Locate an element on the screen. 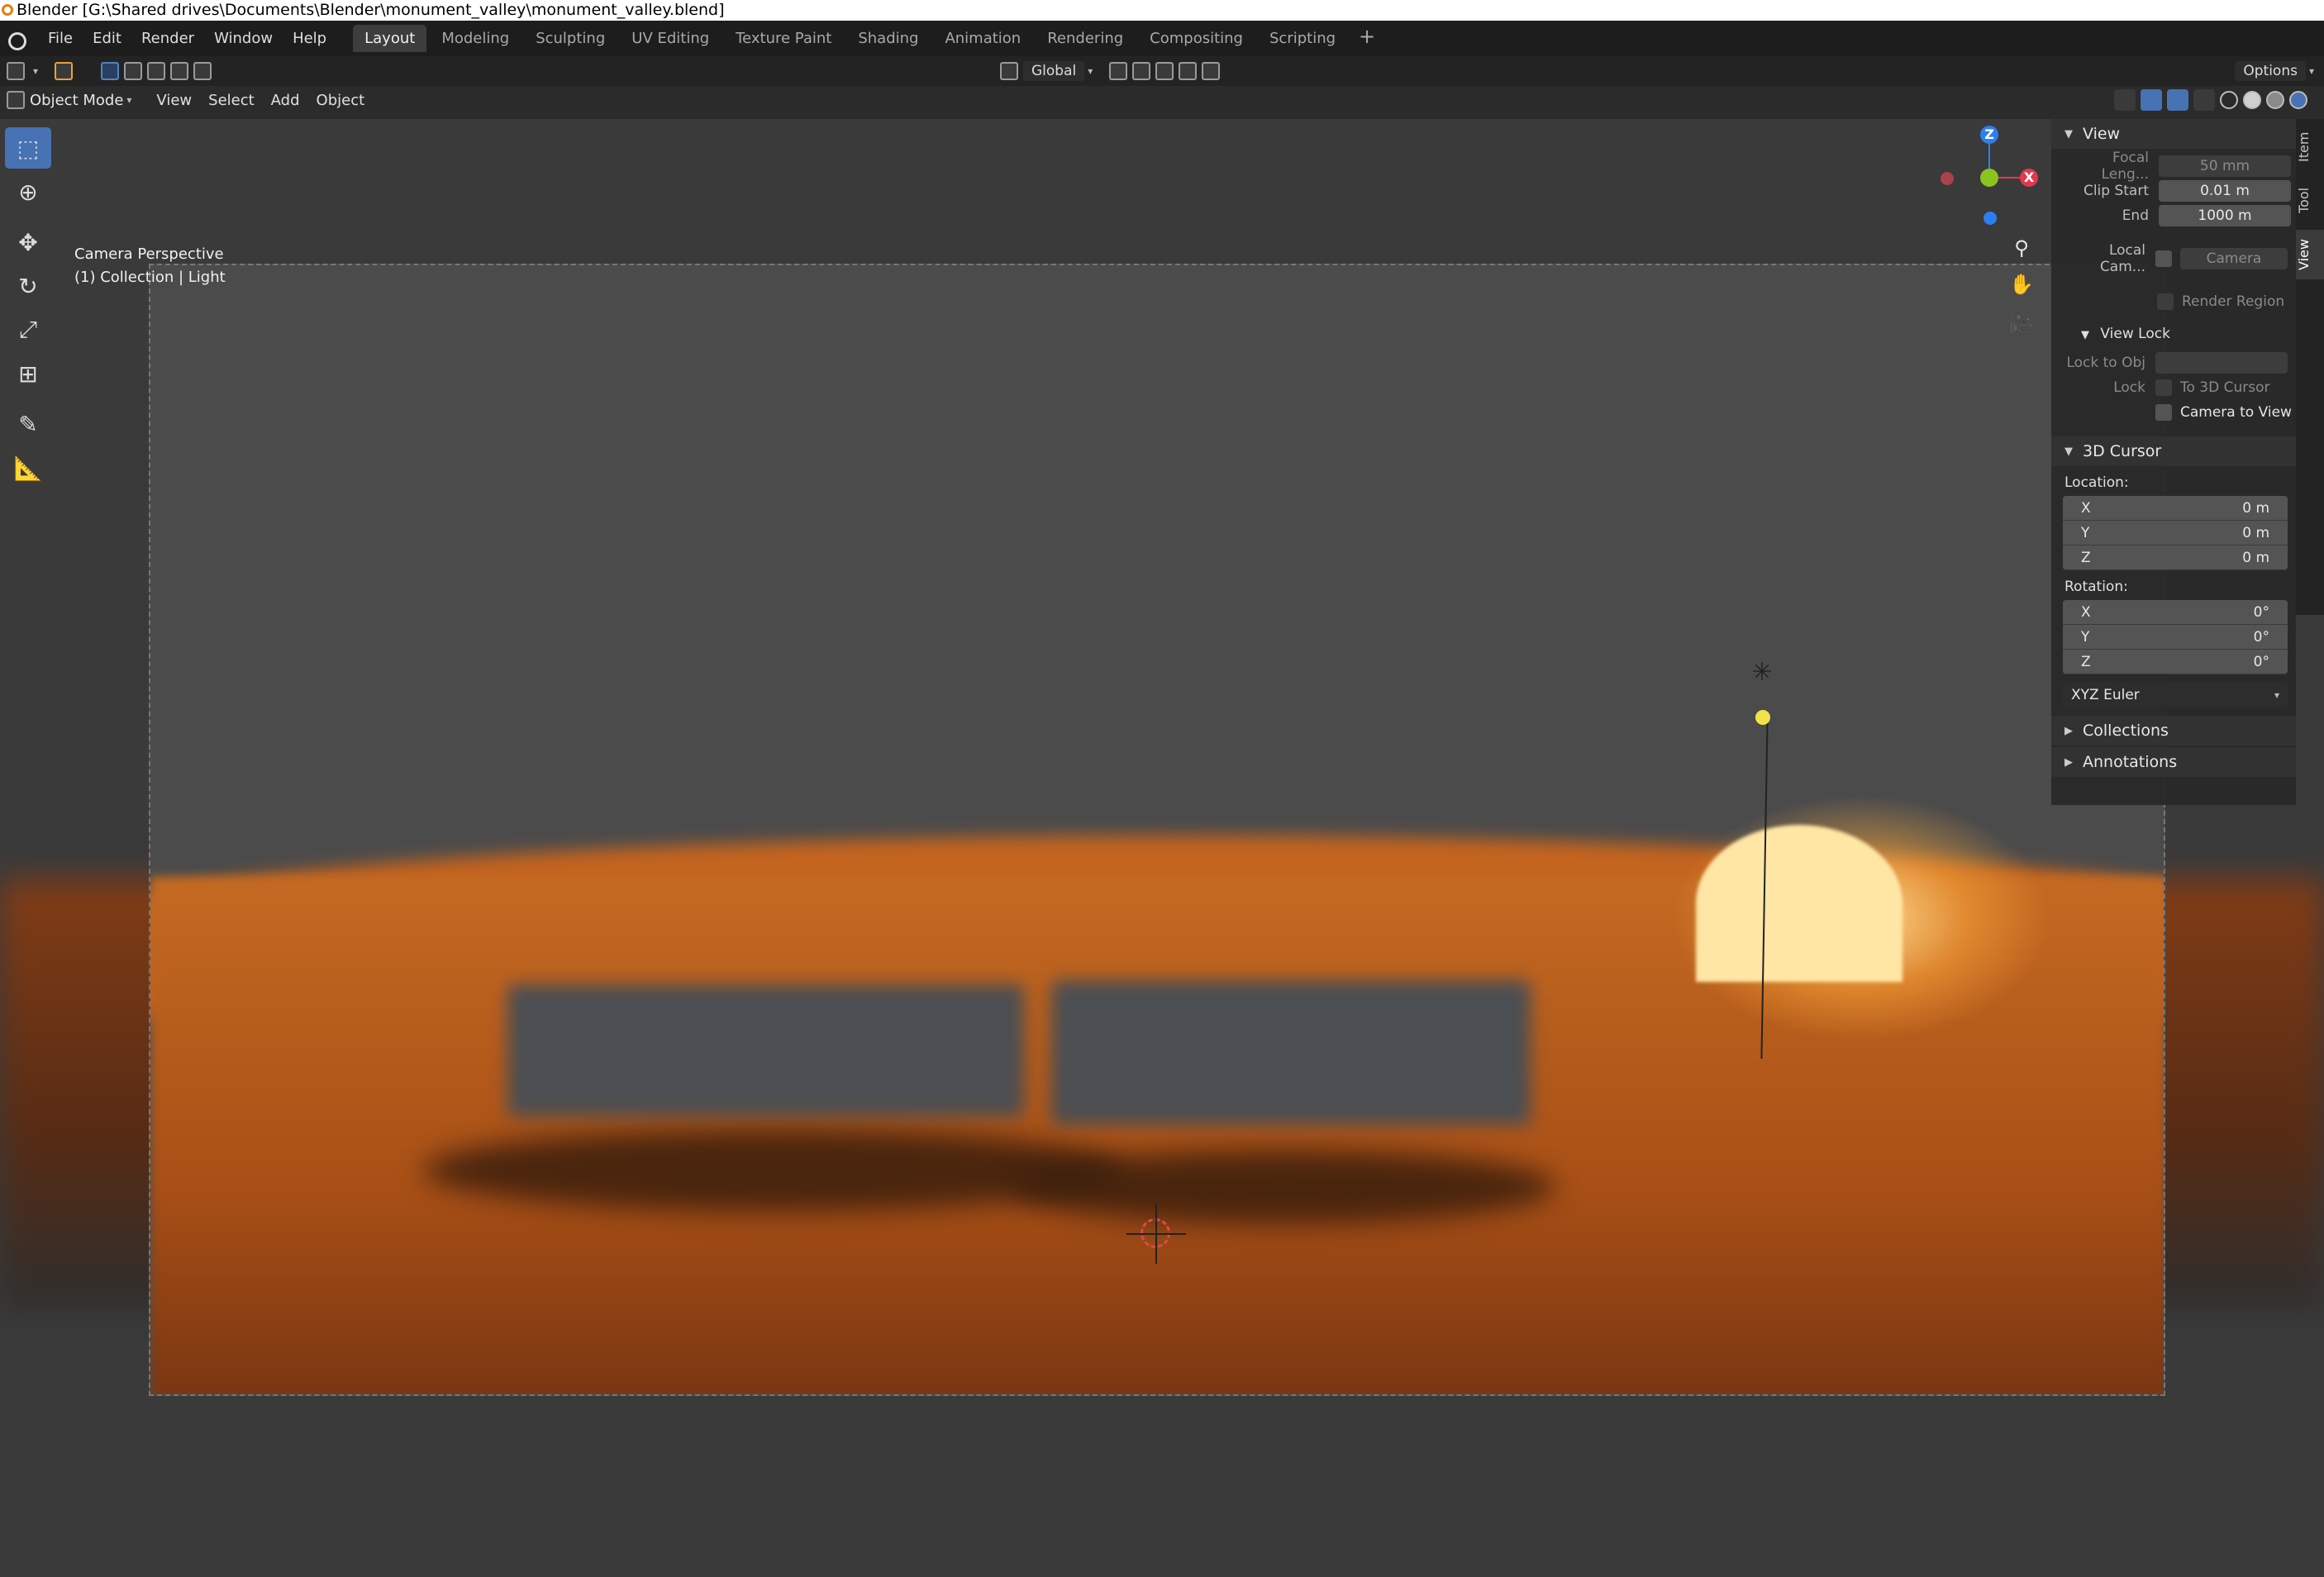  camera-view-icon: 🎥 is located at coordinates (2021, 322).